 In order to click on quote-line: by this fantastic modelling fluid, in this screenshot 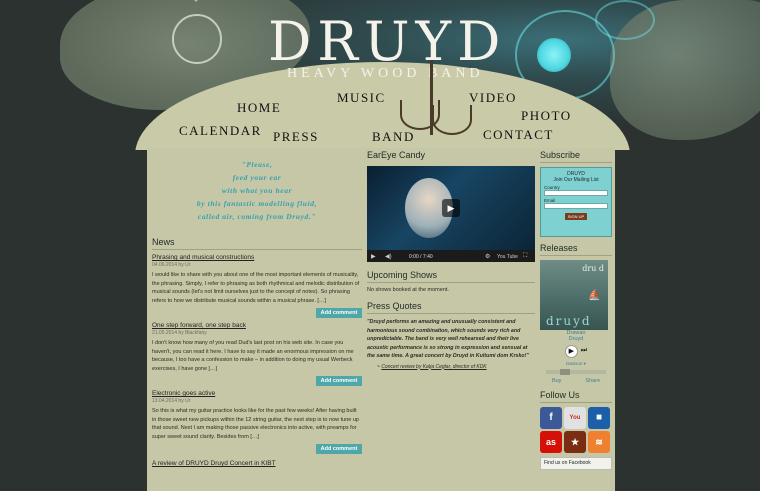, I will do `click(257, 203)`.